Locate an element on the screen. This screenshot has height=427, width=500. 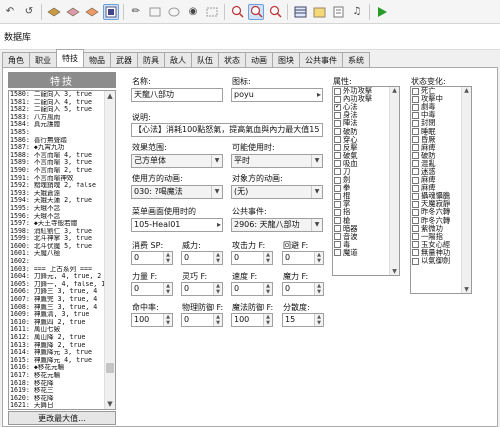
tab-states: 状态 is located at coordinates (232, 59).